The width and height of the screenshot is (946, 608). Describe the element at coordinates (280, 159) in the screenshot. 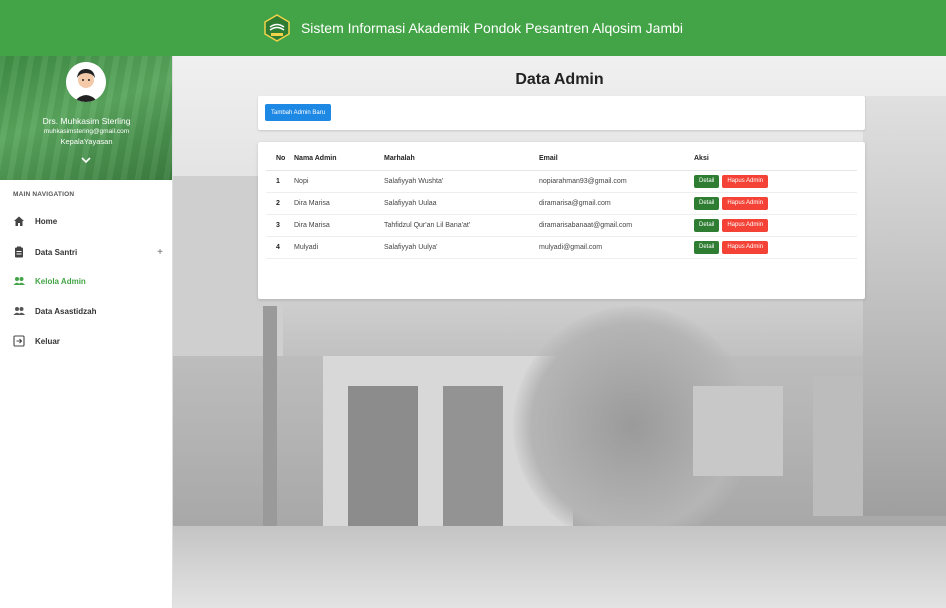

I see `column-header-no: No` at that location.